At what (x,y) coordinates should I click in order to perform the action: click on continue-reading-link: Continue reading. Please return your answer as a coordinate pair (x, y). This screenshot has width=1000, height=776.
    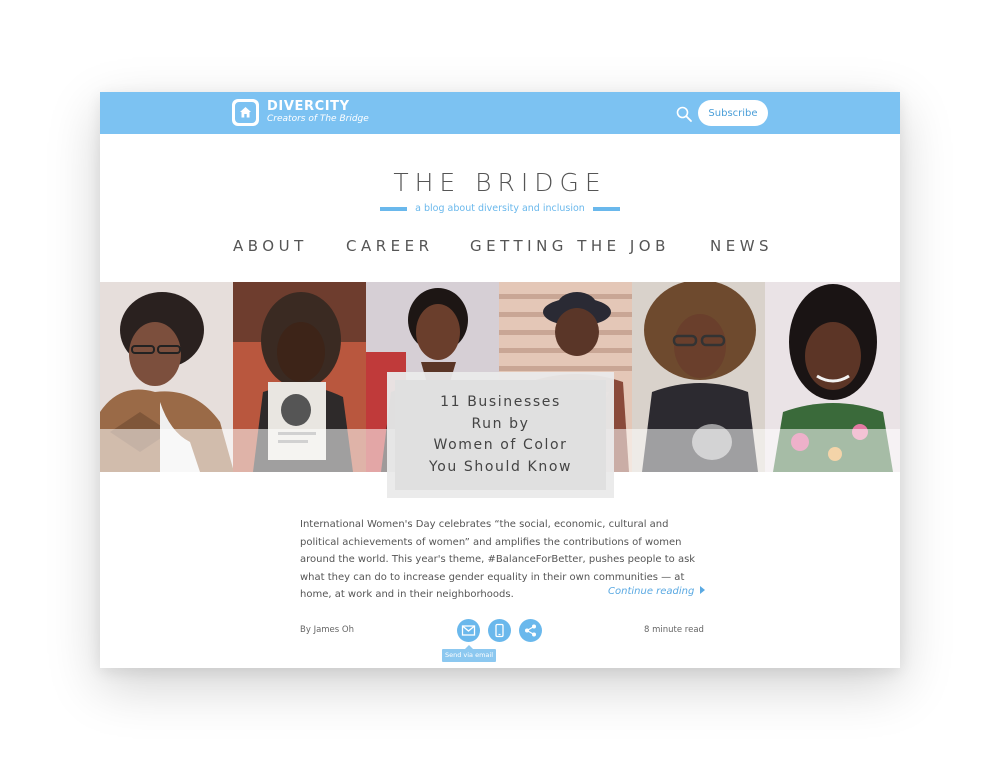
    Looking at the image, I should click on (657, 591).